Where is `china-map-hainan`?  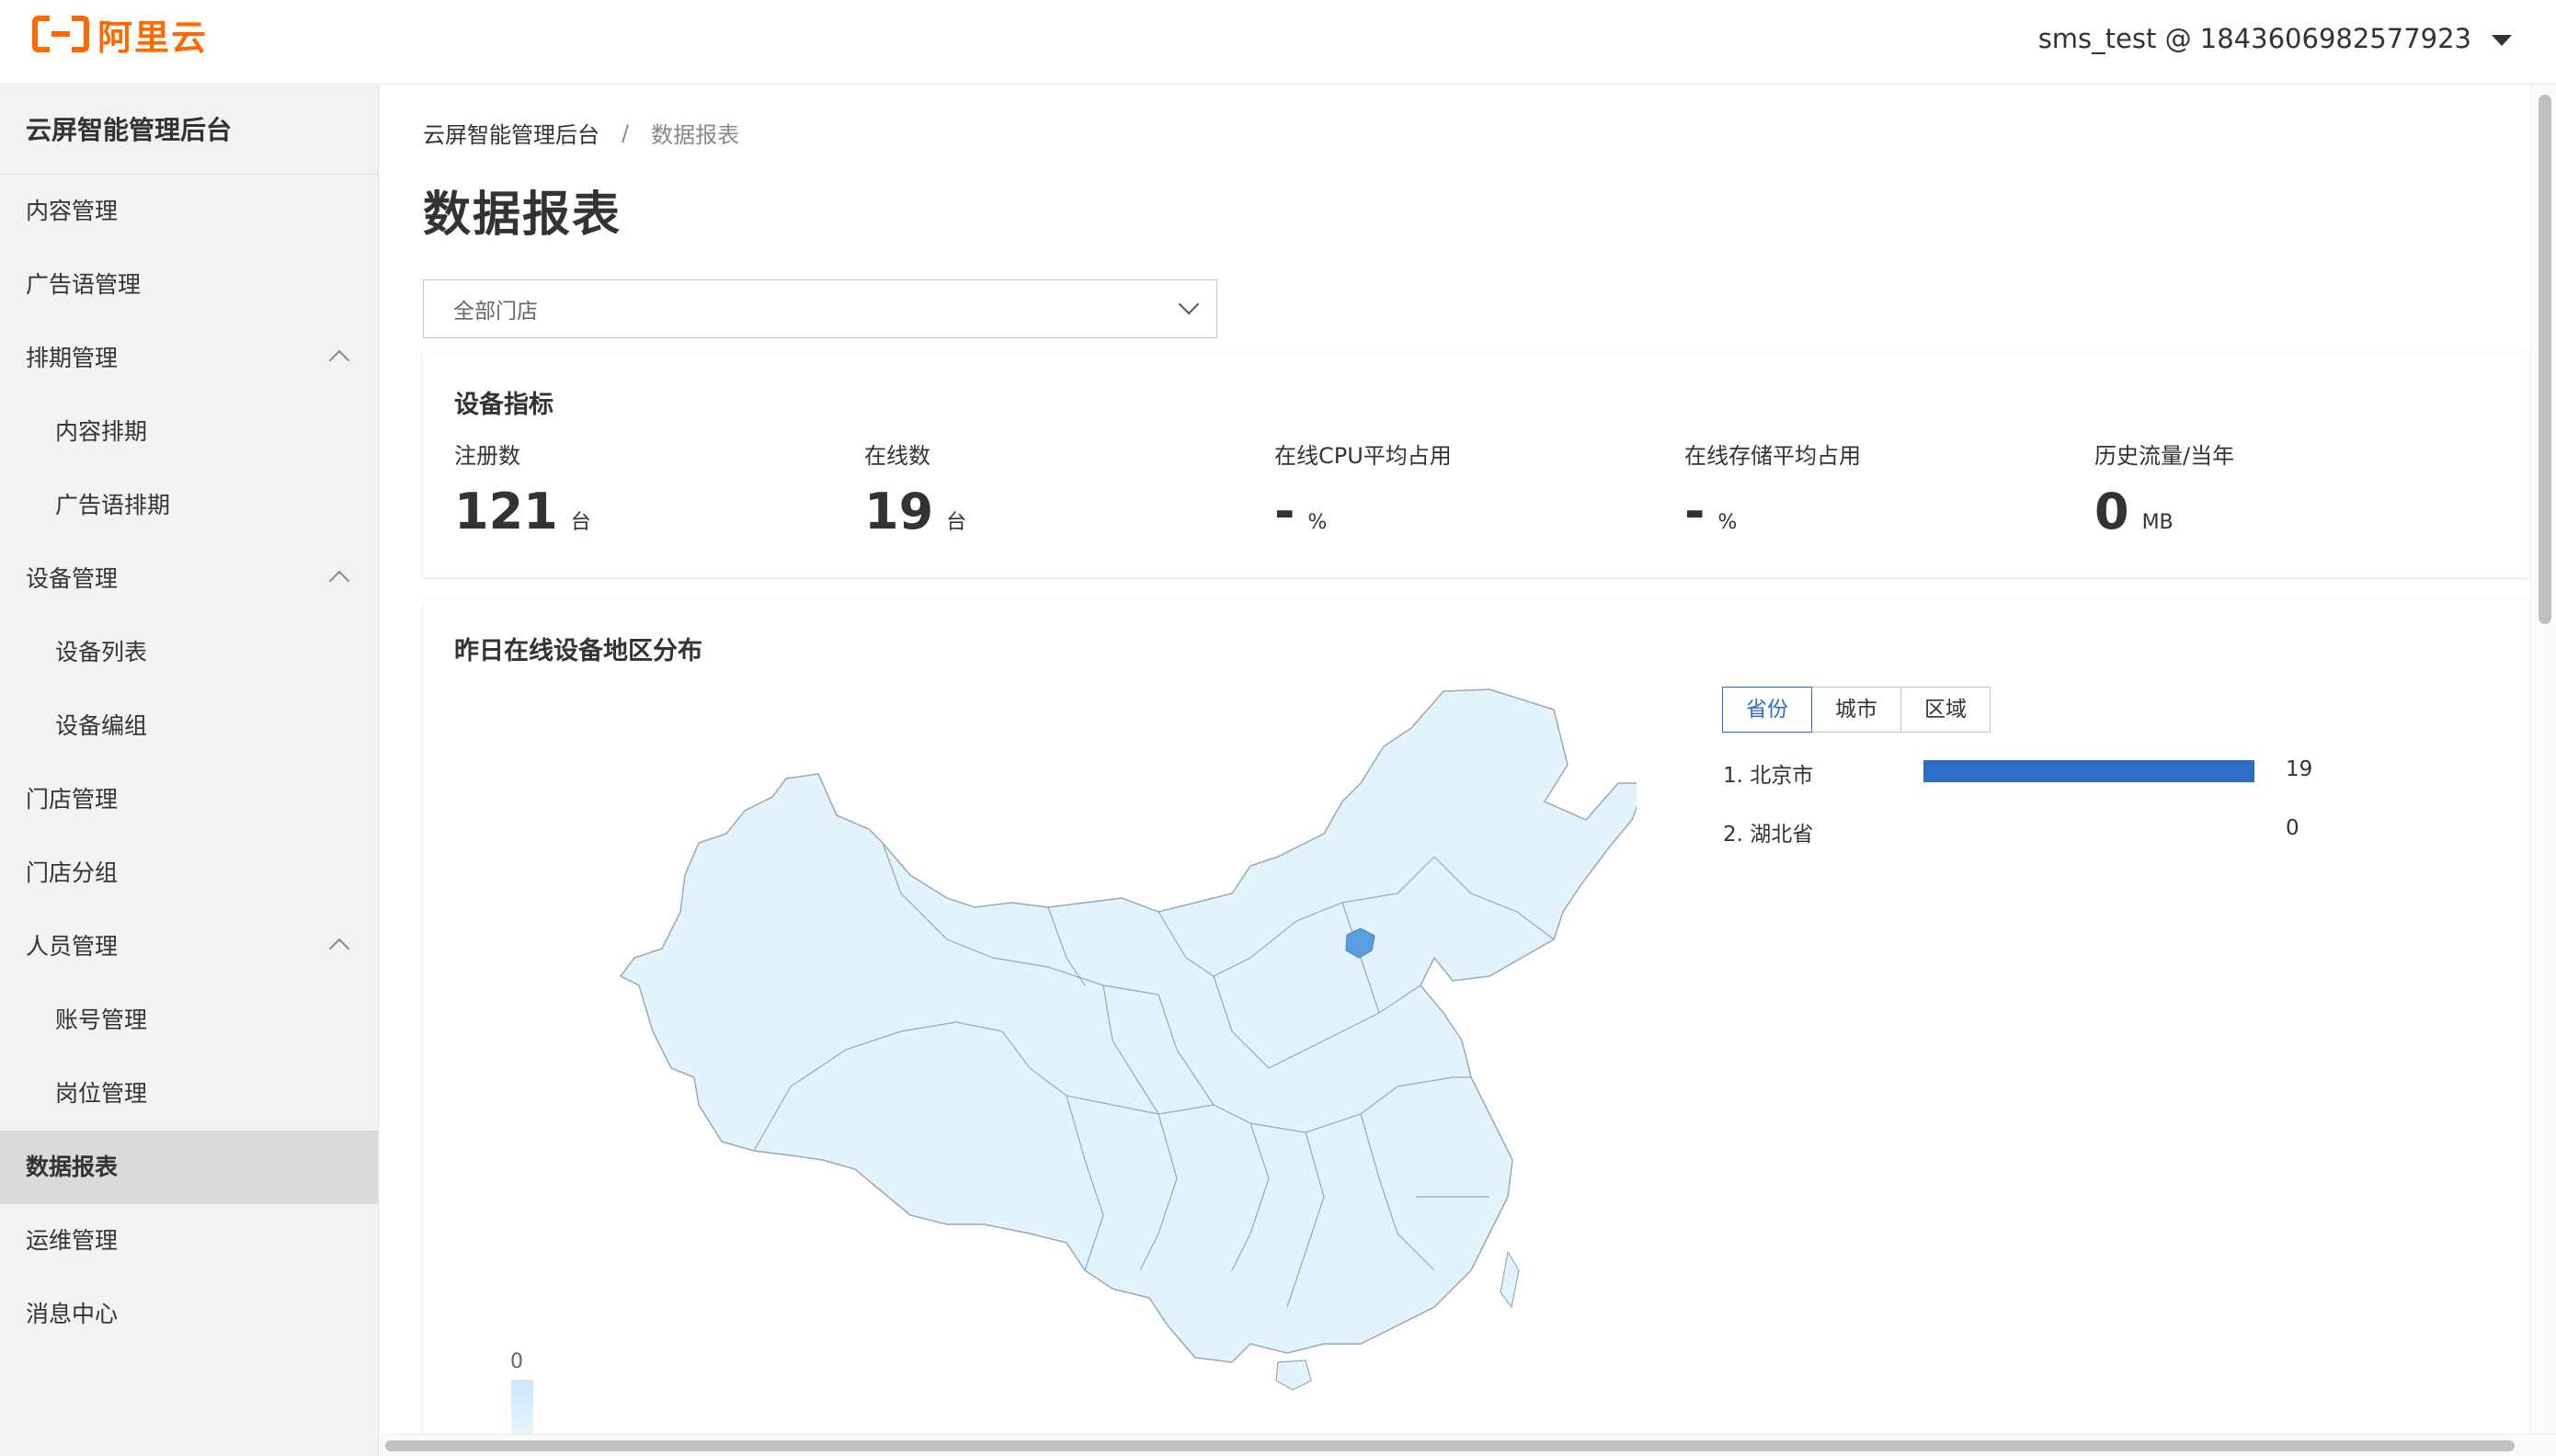 china-map-hainan is located at coordinates (1293, 1375).